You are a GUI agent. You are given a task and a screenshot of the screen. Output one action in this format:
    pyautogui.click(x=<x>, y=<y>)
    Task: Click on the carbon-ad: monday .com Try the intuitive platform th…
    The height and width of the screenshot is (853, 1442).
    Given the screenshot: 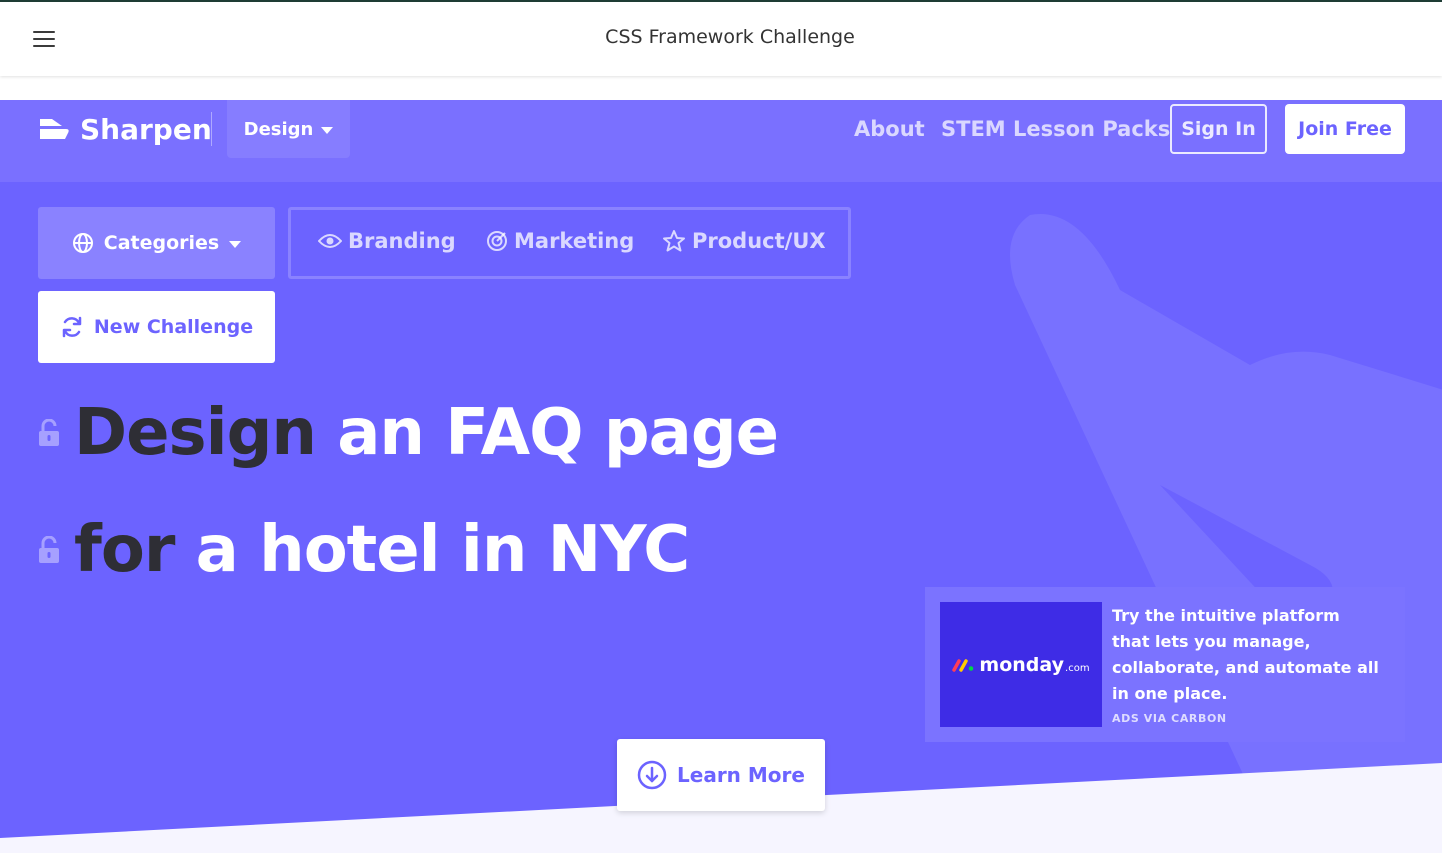 What is the action you would take?
    pyautogui.click(x=1165, y=664)
    